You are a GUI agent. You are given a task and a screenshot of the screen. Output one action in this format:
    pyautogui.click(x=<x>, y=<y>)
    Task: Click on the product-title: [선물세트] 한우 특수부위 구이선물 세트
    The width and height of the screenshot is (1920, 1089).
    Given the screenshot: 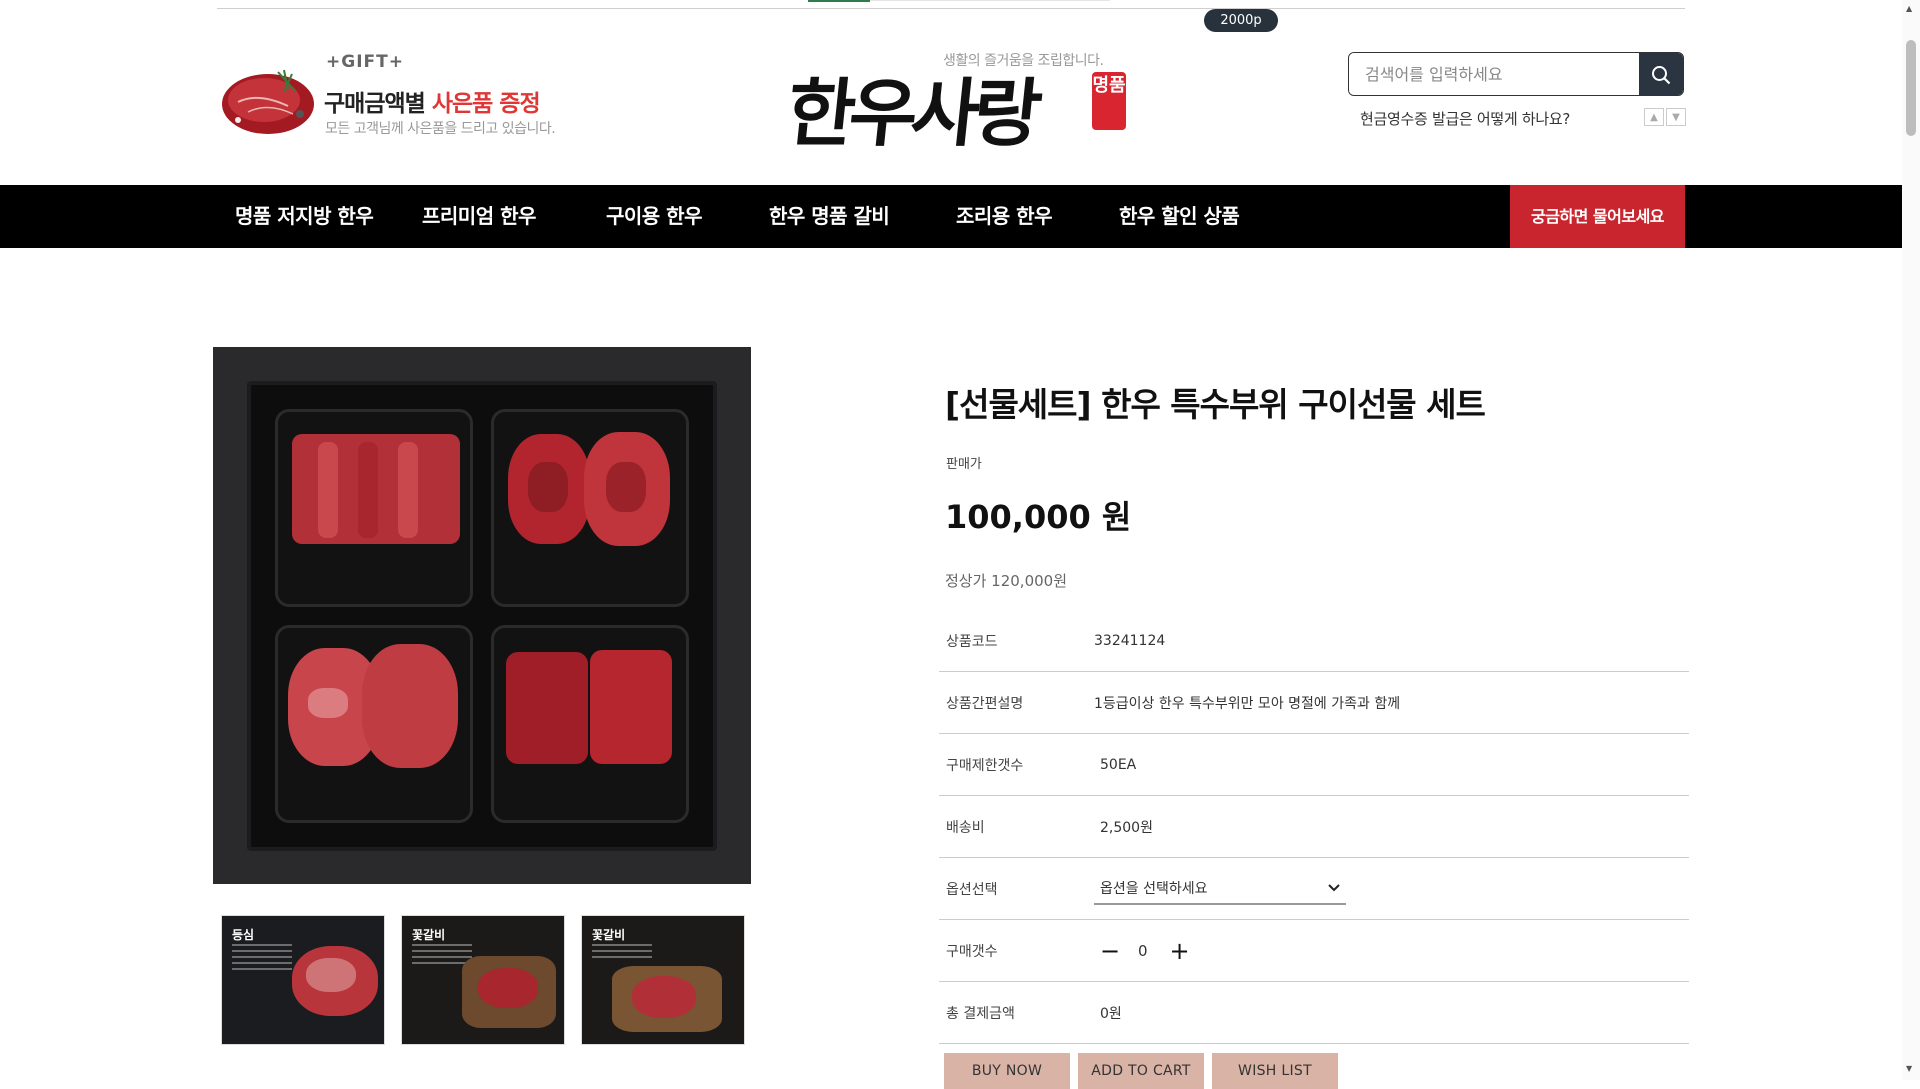 What is the action you would take?
    pyautogui.click(x=1215, y=404)
    